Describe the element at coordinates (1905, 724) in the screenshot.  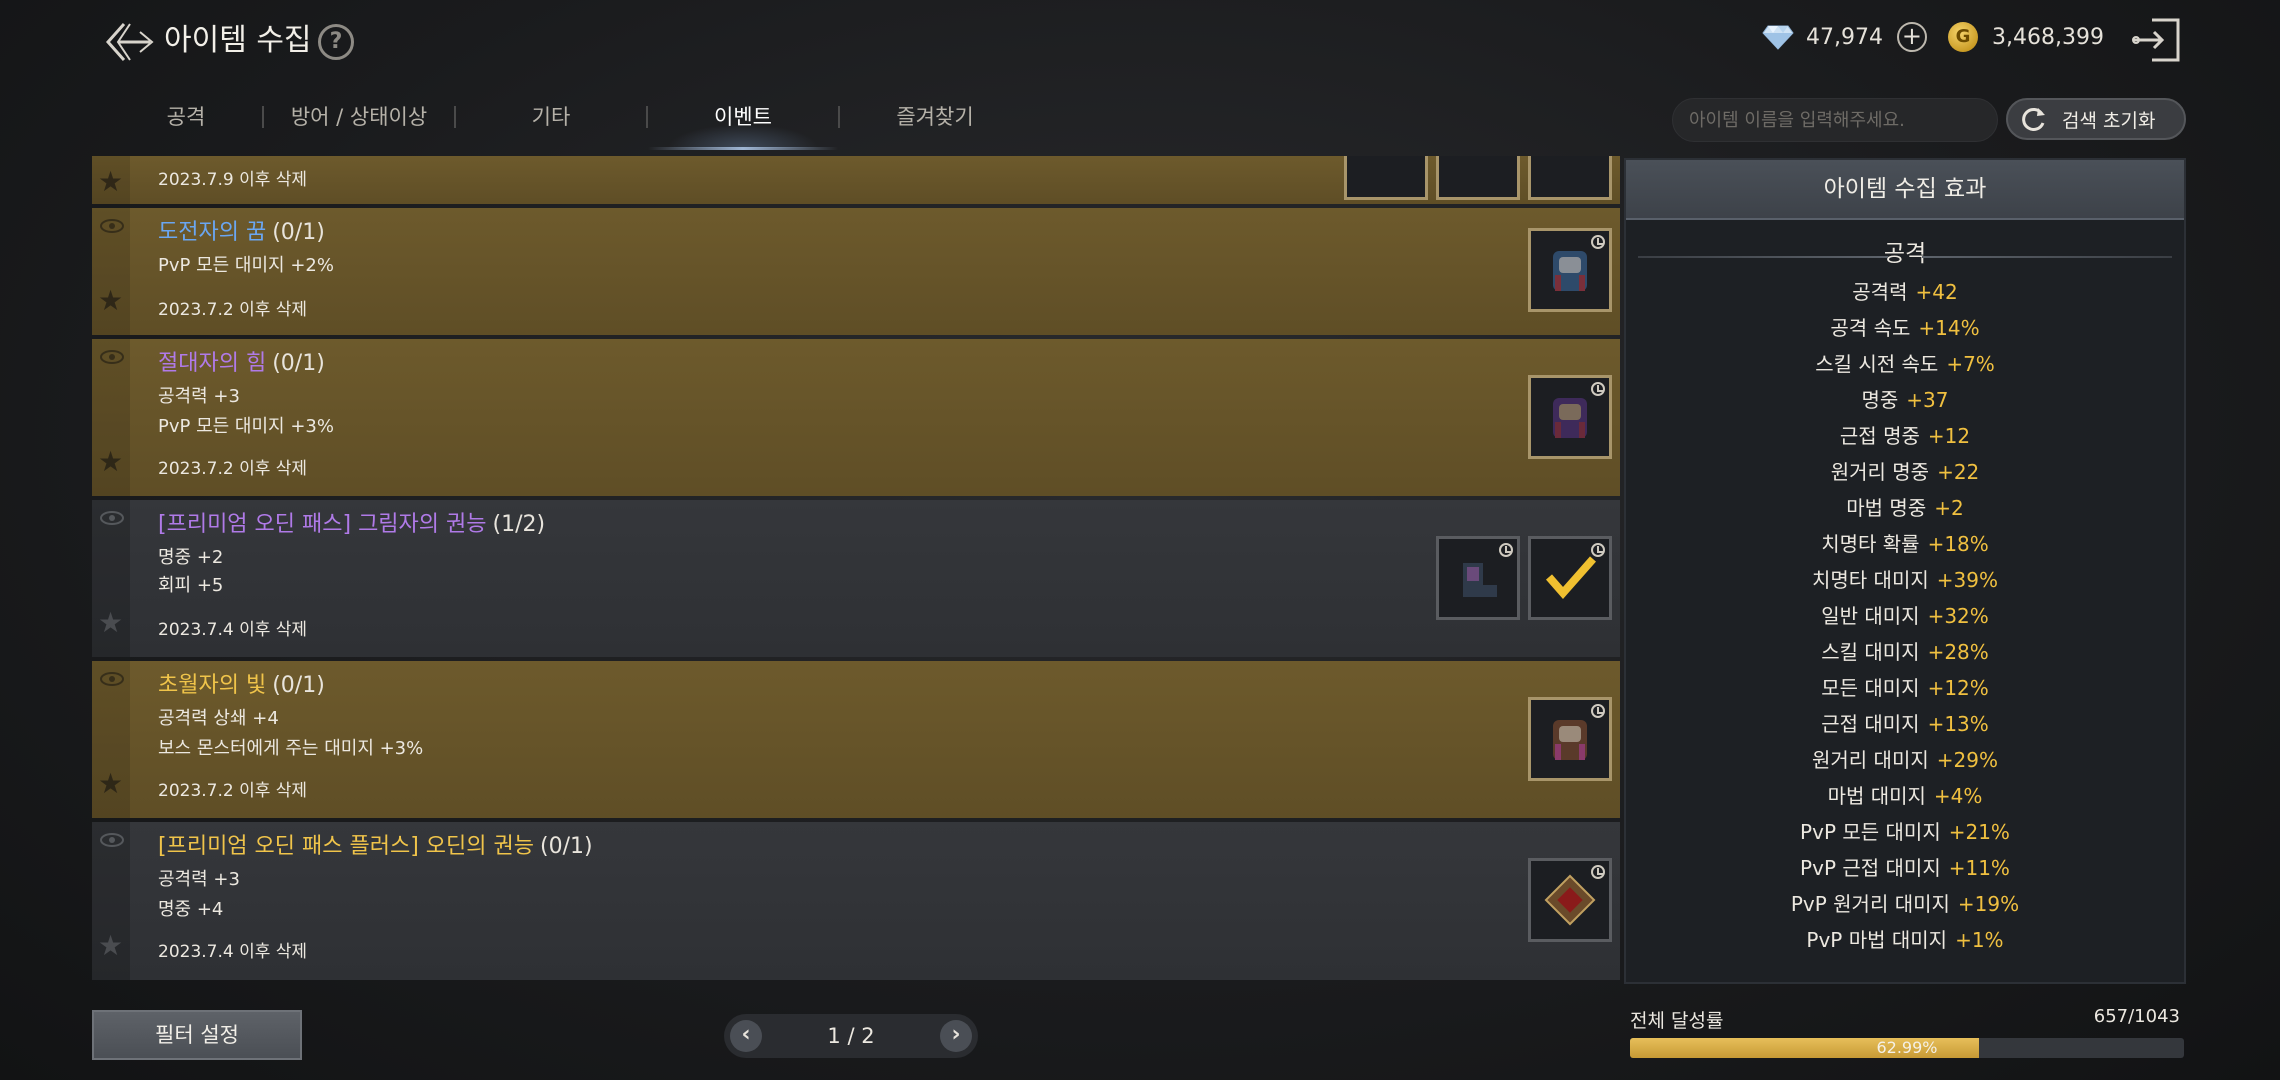
I see `effect-row: 근접 대미지 +13%` at that location.